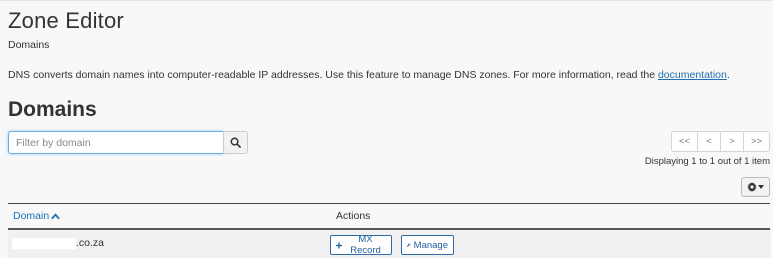 The height and width of the screenshot is (258, 773). I want to click on last-page-button: >>, so click(756, 141).